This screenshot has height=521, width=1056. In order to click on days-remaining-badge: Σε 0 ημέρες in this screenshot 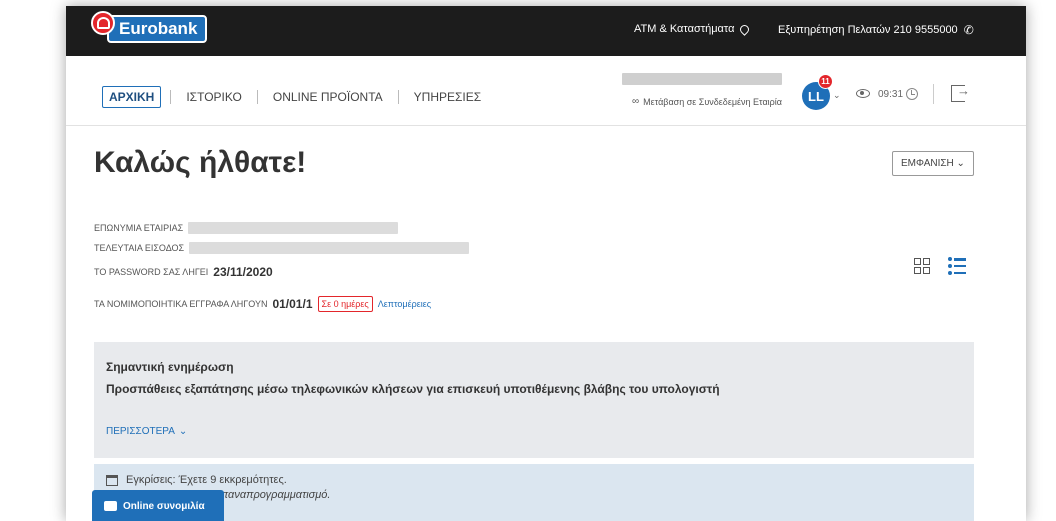, I will do `click(345, 304)`.